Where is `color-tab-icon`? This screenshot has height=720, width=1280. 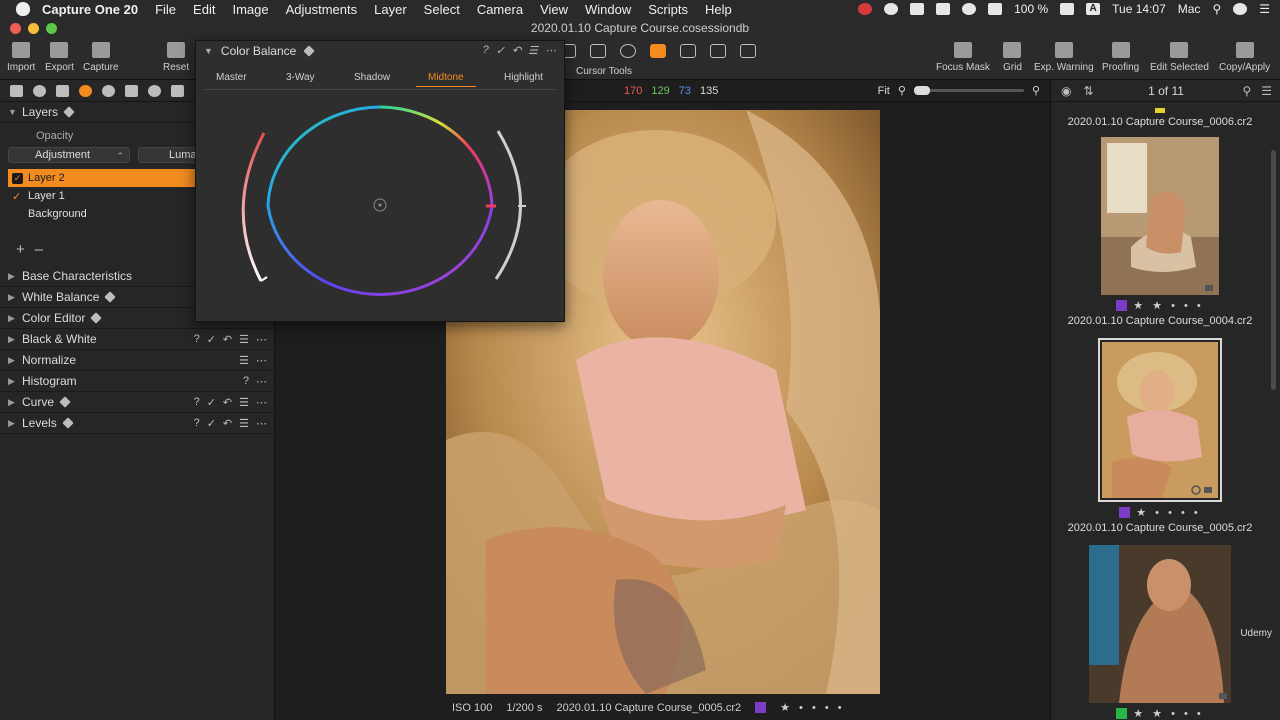
color-tab-icon is located at coordinates (85, 90).